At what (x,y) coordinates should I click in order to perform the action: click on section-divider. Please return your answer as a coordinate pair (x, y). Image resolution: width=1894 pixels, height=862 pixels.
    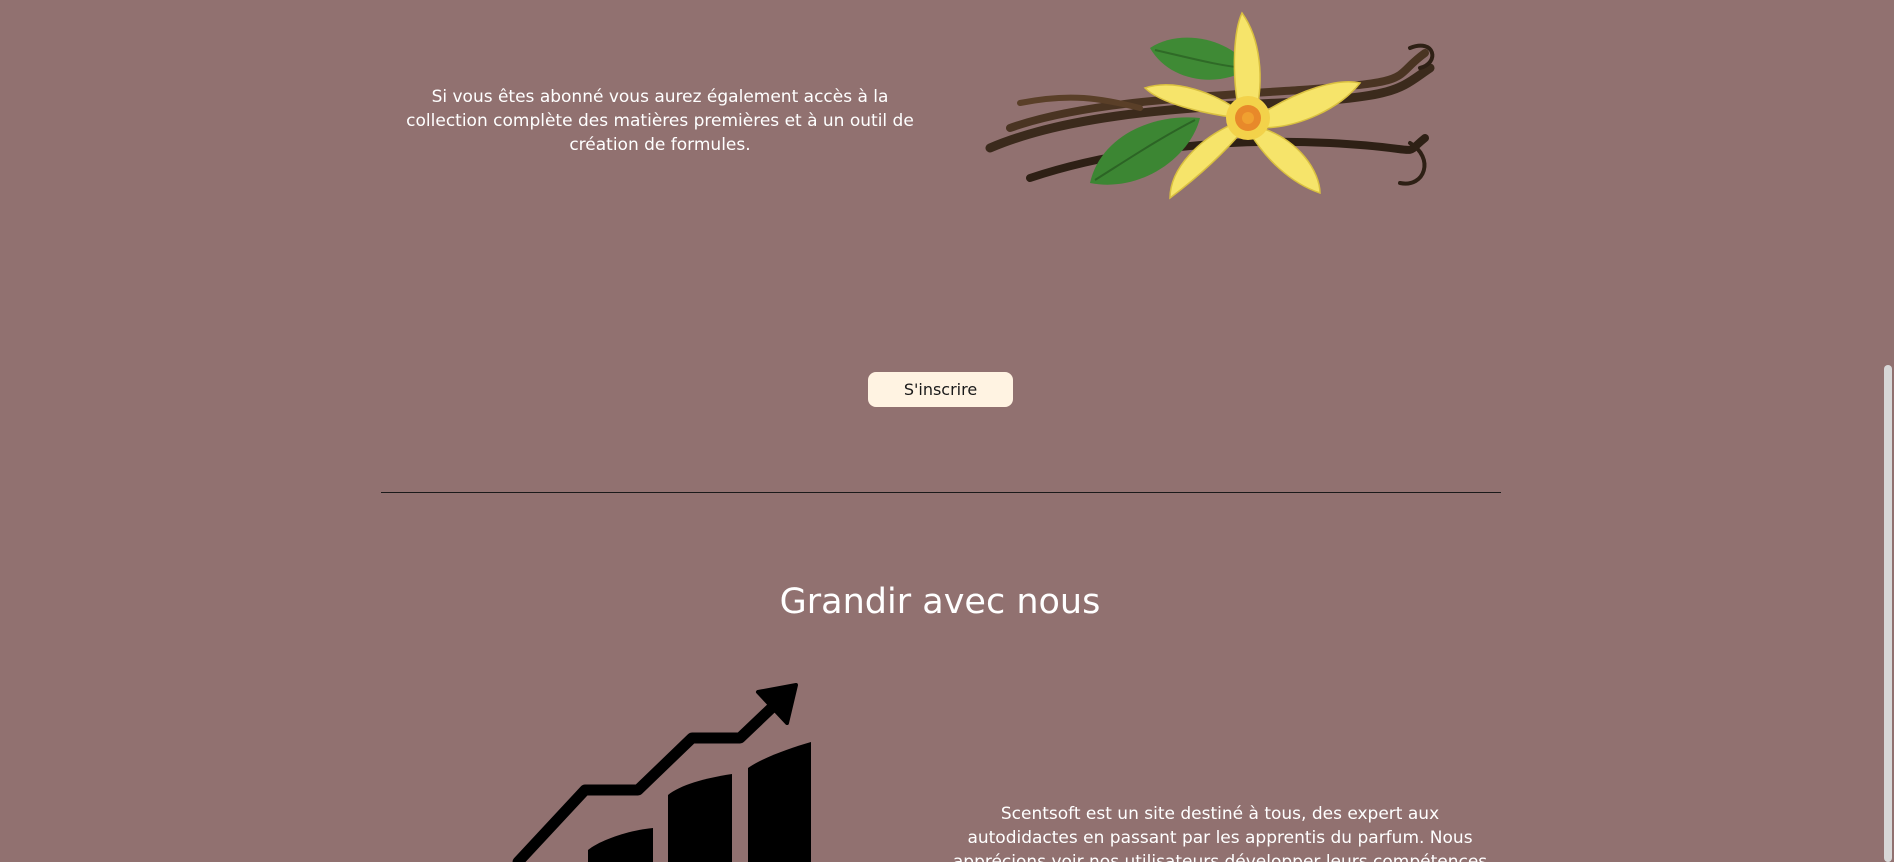
    Looking at the image, I should click on (941, 492).